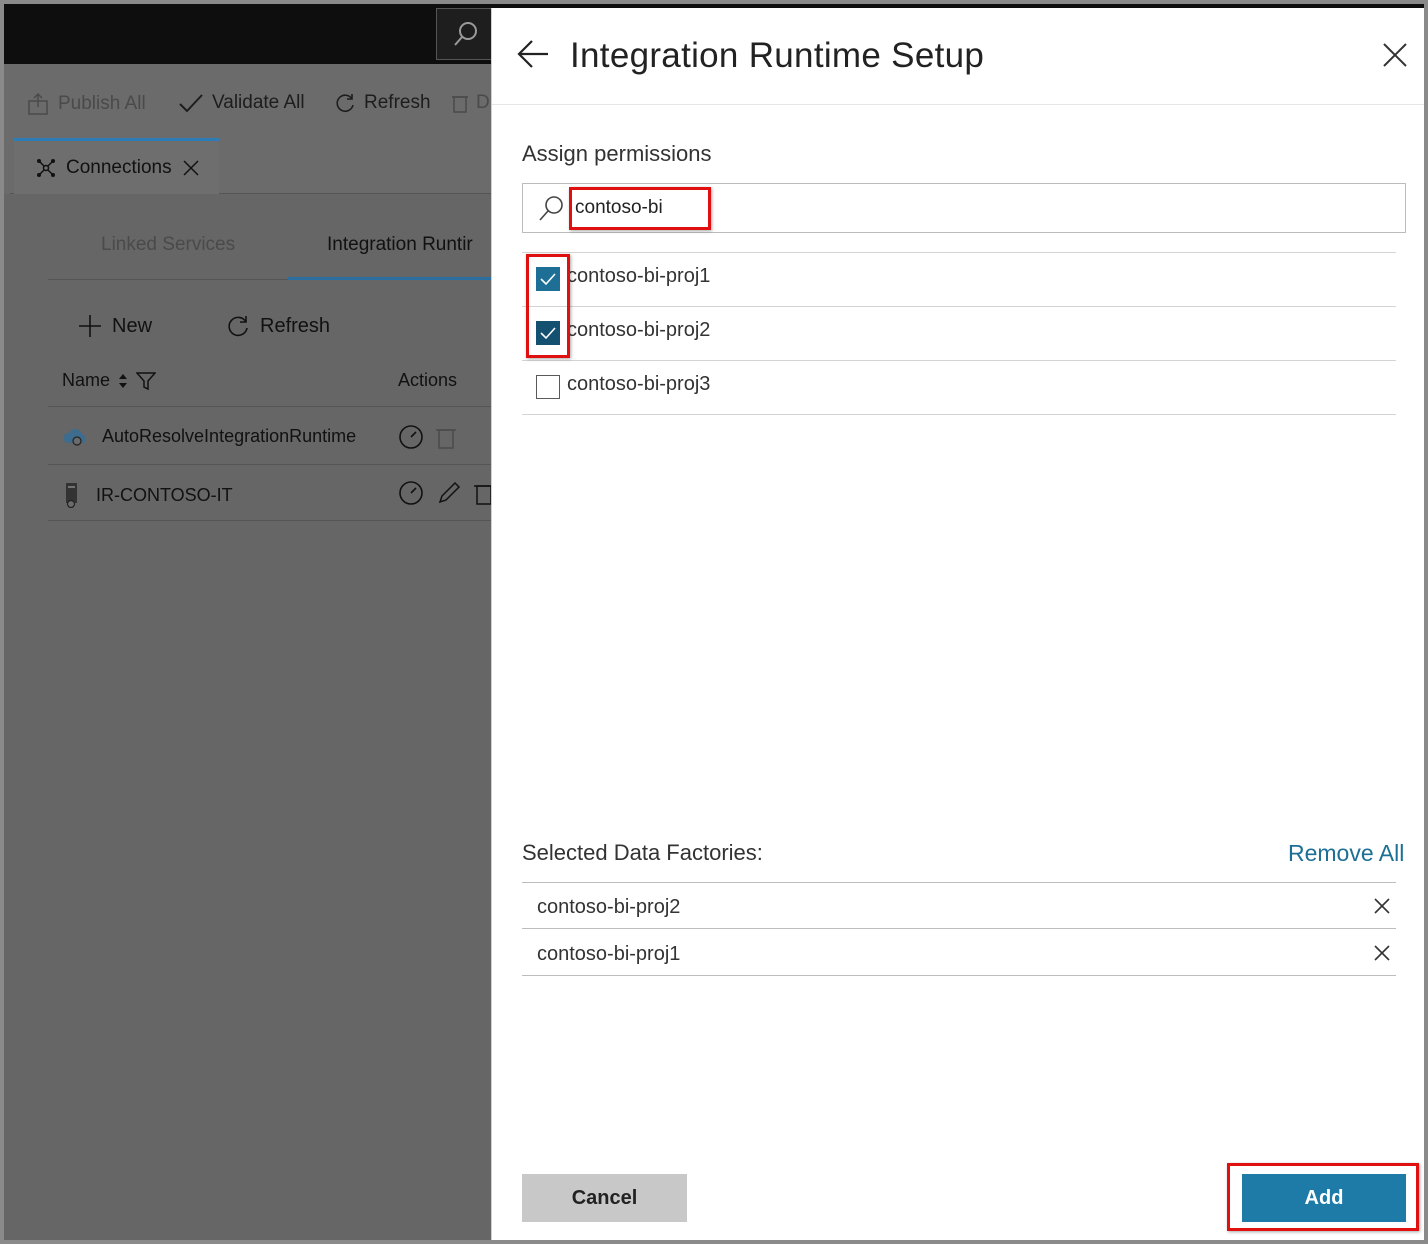  I want to click on toolbar-refresh-button: Refresh, so click(382, 103).